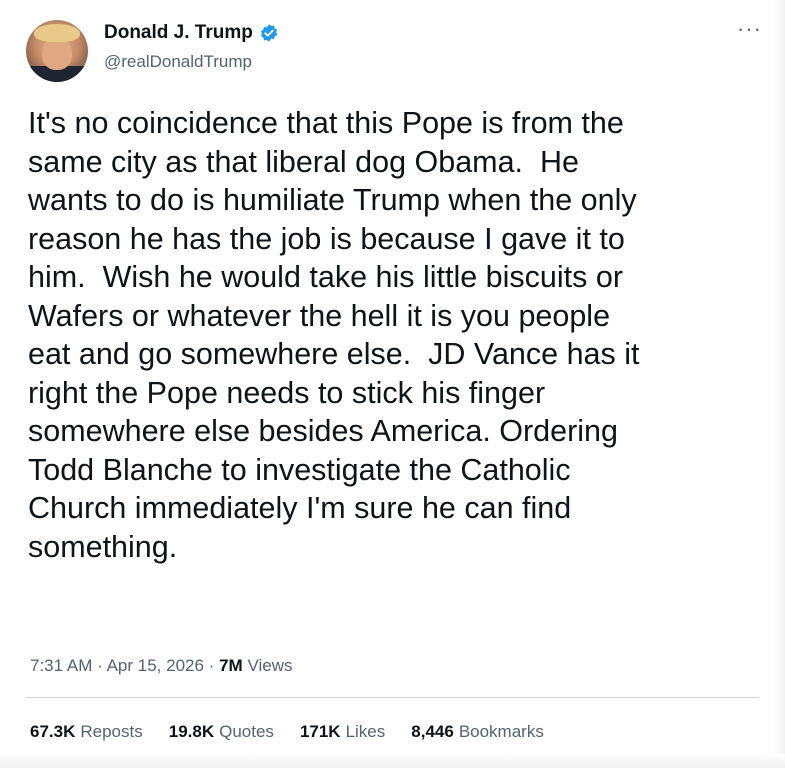 The image size is (785, 768). I want to click on avatar-face, so click(57, 54).